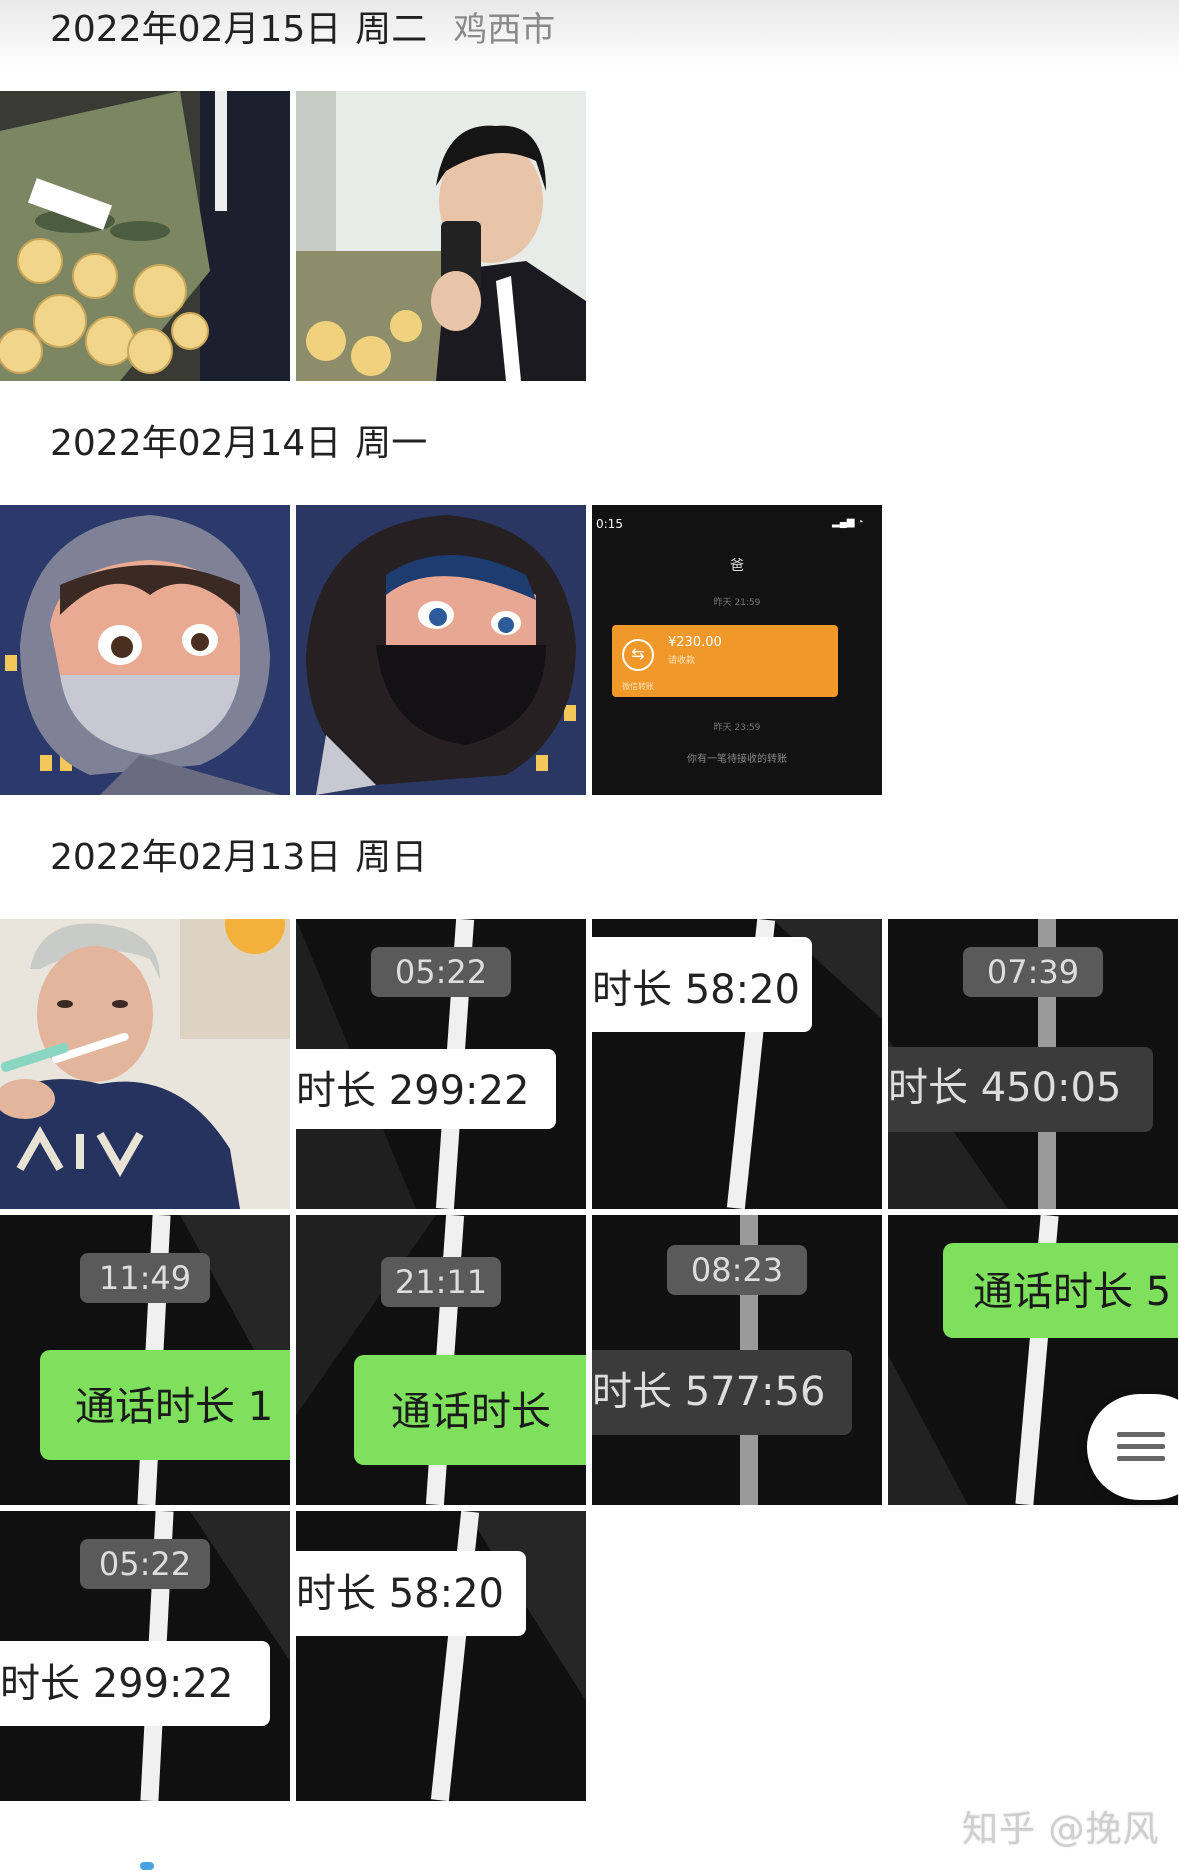 This screenshot has height=1871, width=1179. Describe the element at coordinates (737, 728) in the screenshot. I see `timestamp-2: 昨天 23:59` at that location.